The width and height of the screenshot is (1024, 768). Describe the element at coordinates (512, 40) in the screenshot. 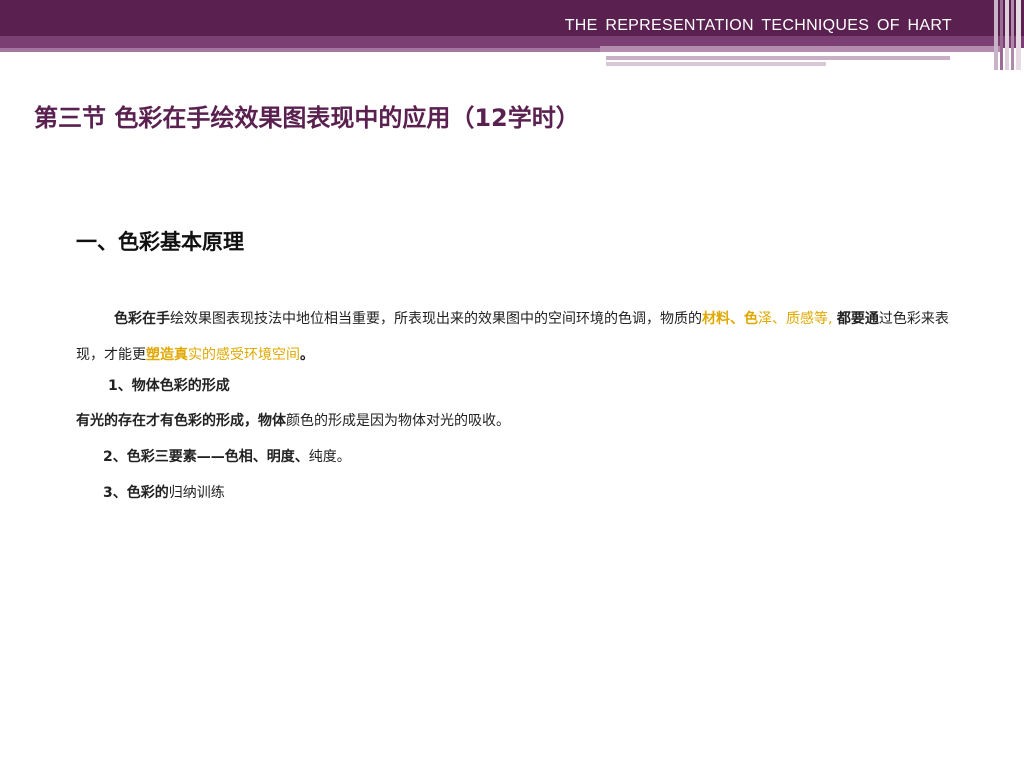

I see `header-banner: THE REPRESENTATION TECHNIQUES OF HART` at that location.